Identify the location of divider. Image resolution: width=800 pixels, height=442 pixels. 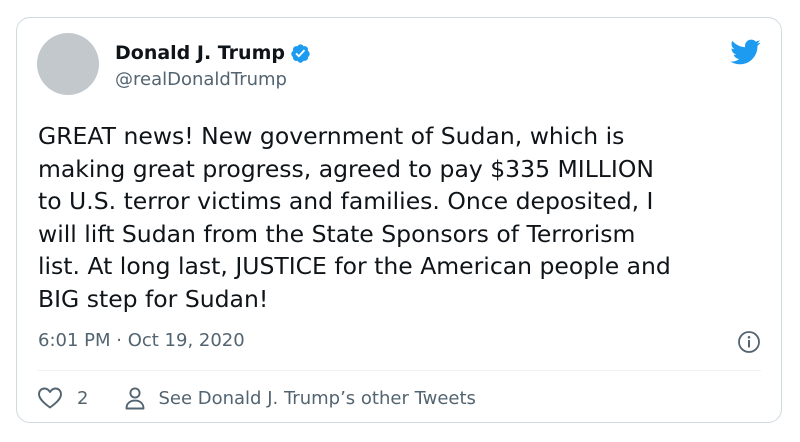
(399, 370).